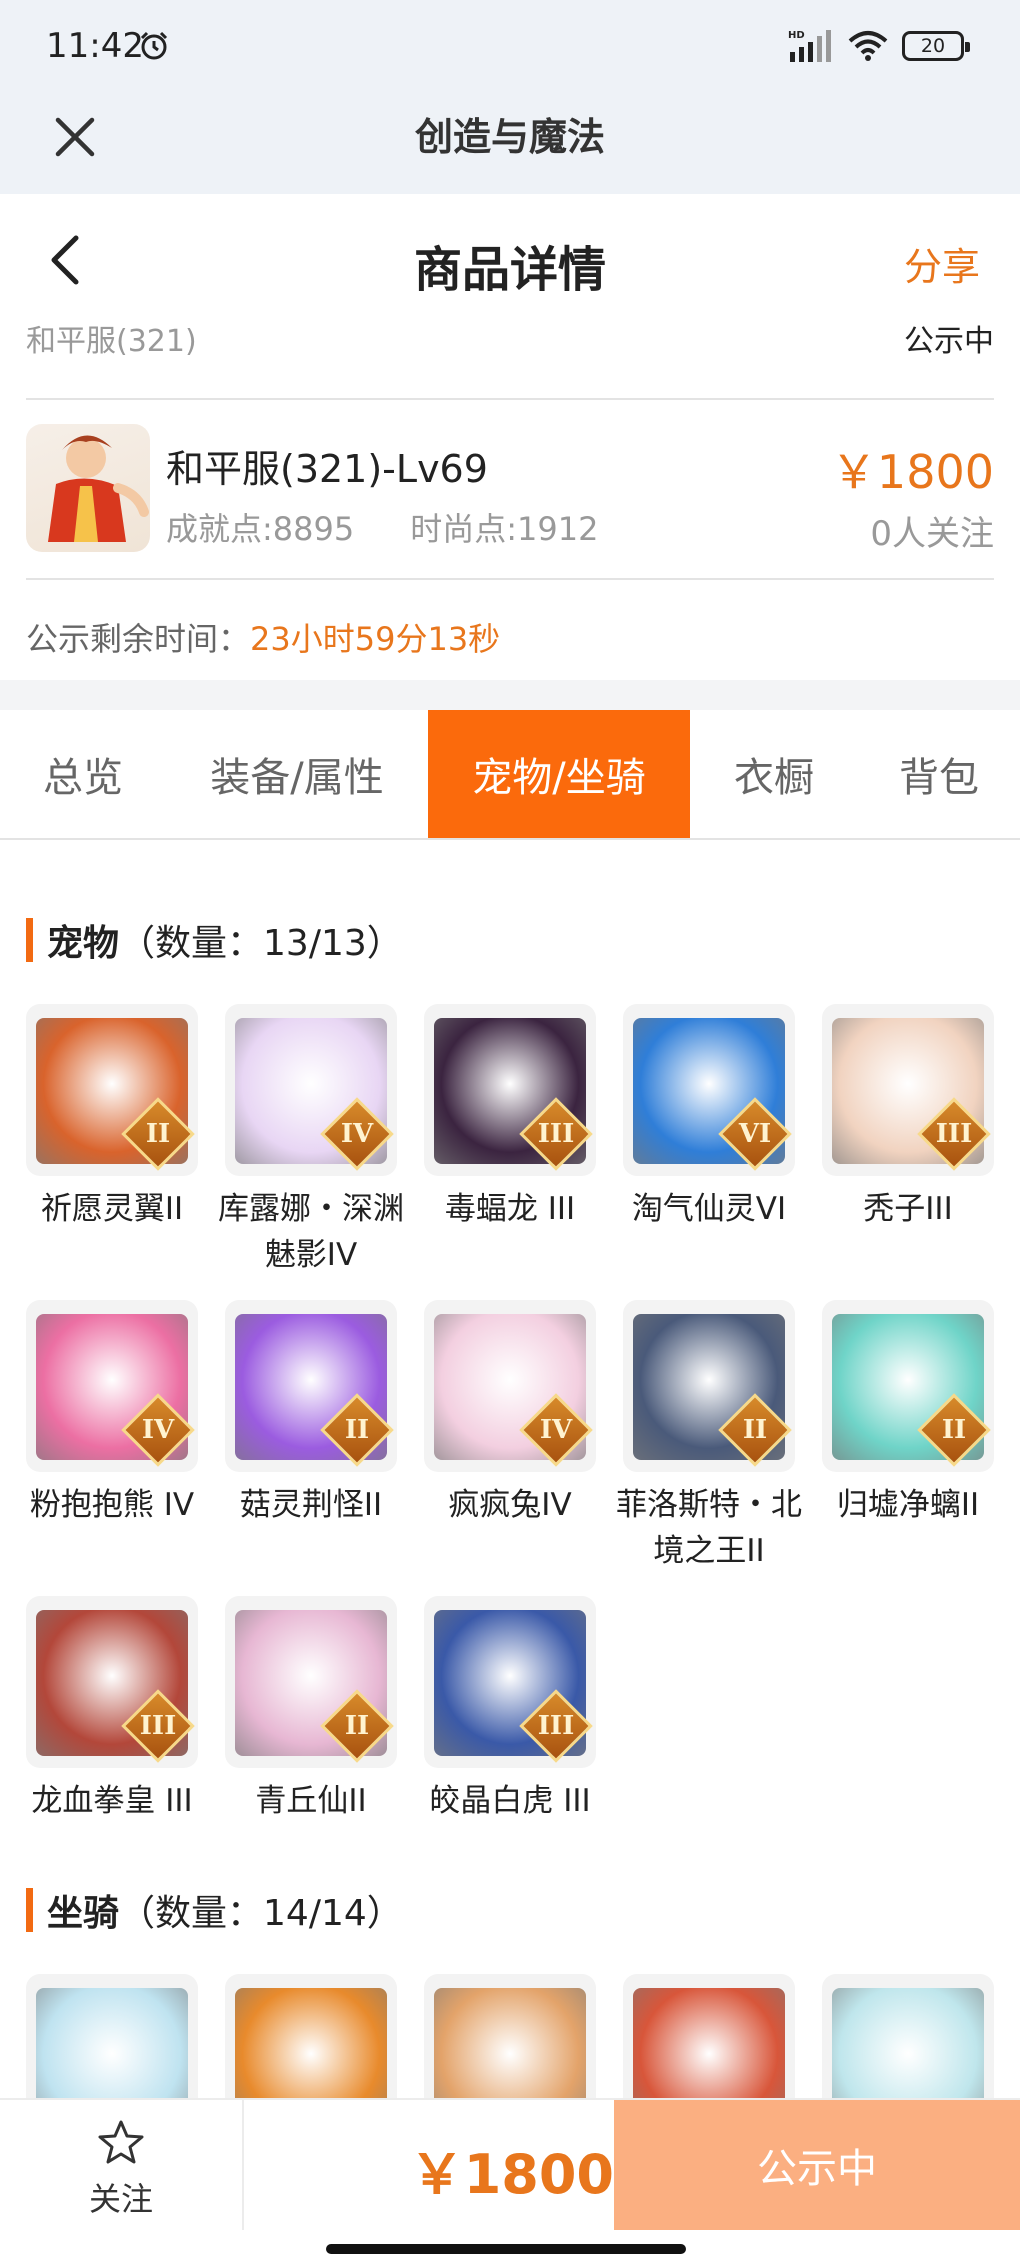 The image size is (1020, 2267). I want to click on listing-stats: 成就点:8895 时尚点:1912, so click(382, 527).